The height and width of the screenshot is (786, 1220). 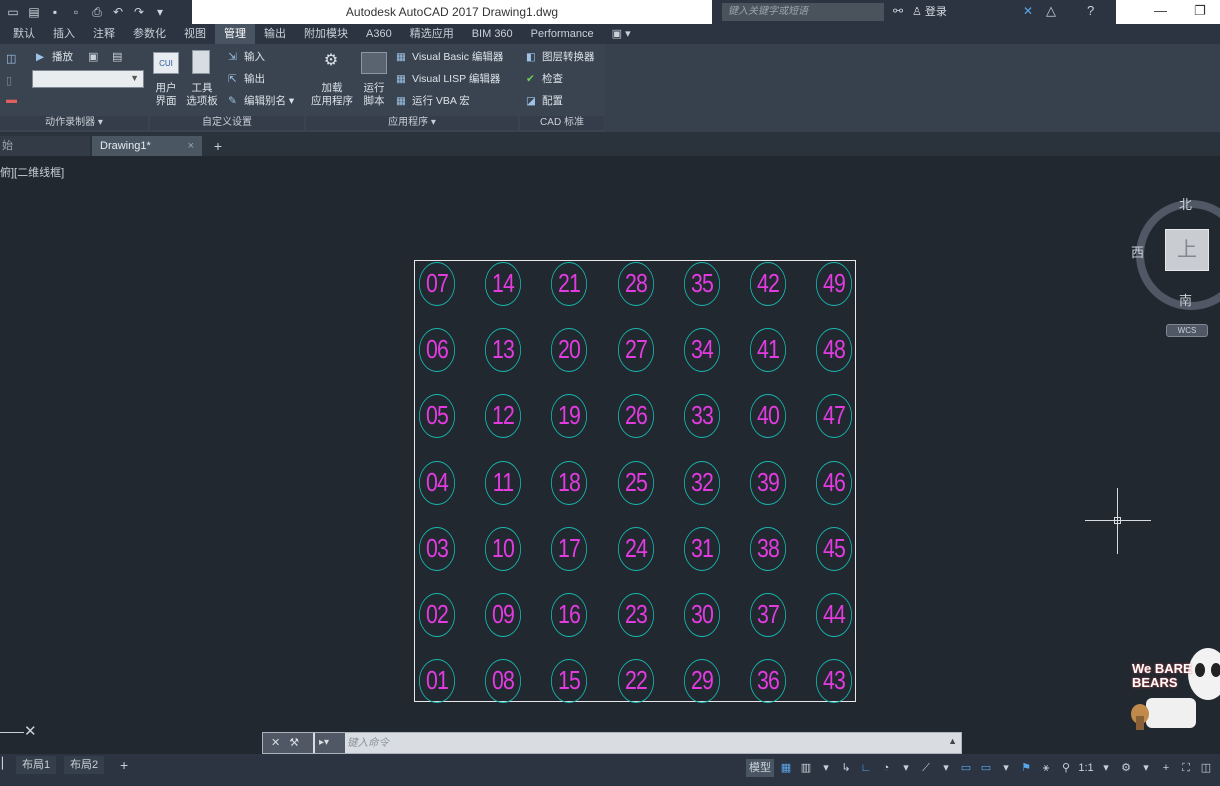 What do you see at coordinates (437, 416) in the screenshot?
I see `numbered-circle: 05` at bounding box center [437, 416].